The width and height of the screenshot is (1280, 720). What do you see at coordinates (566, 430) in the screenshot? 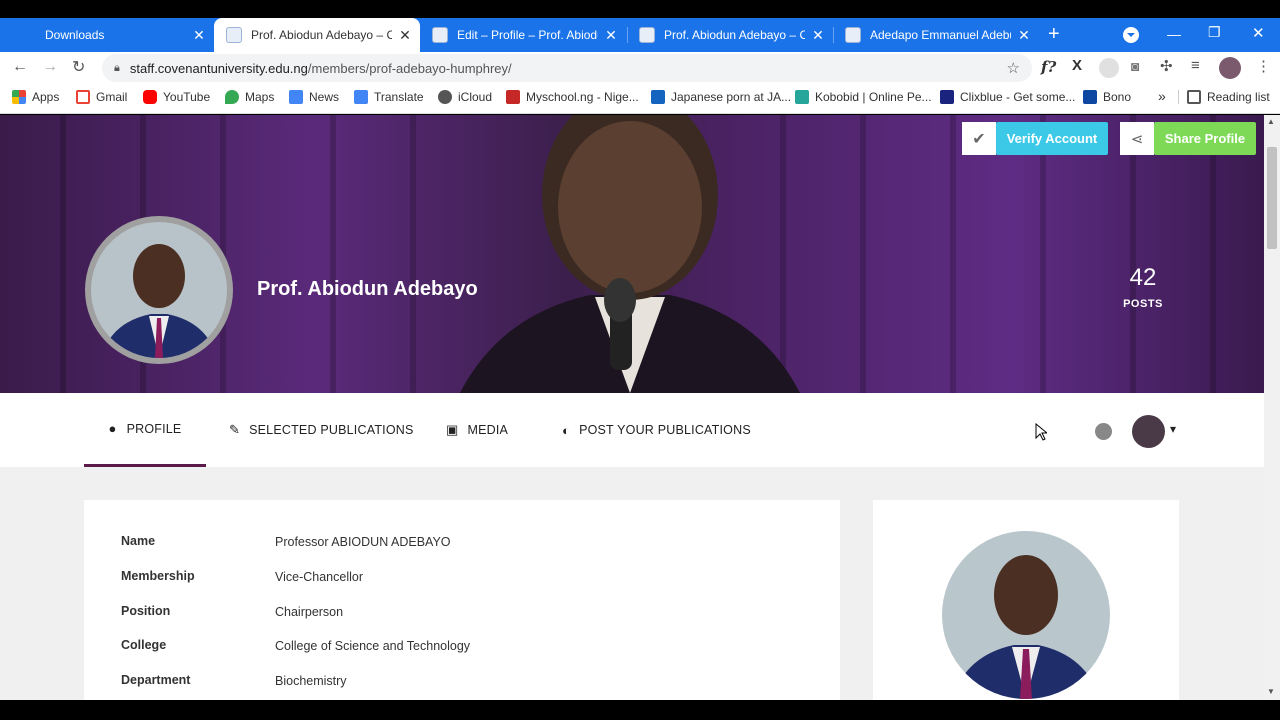
I see `globe-icon: ◐` at bounding box center [566, 430].